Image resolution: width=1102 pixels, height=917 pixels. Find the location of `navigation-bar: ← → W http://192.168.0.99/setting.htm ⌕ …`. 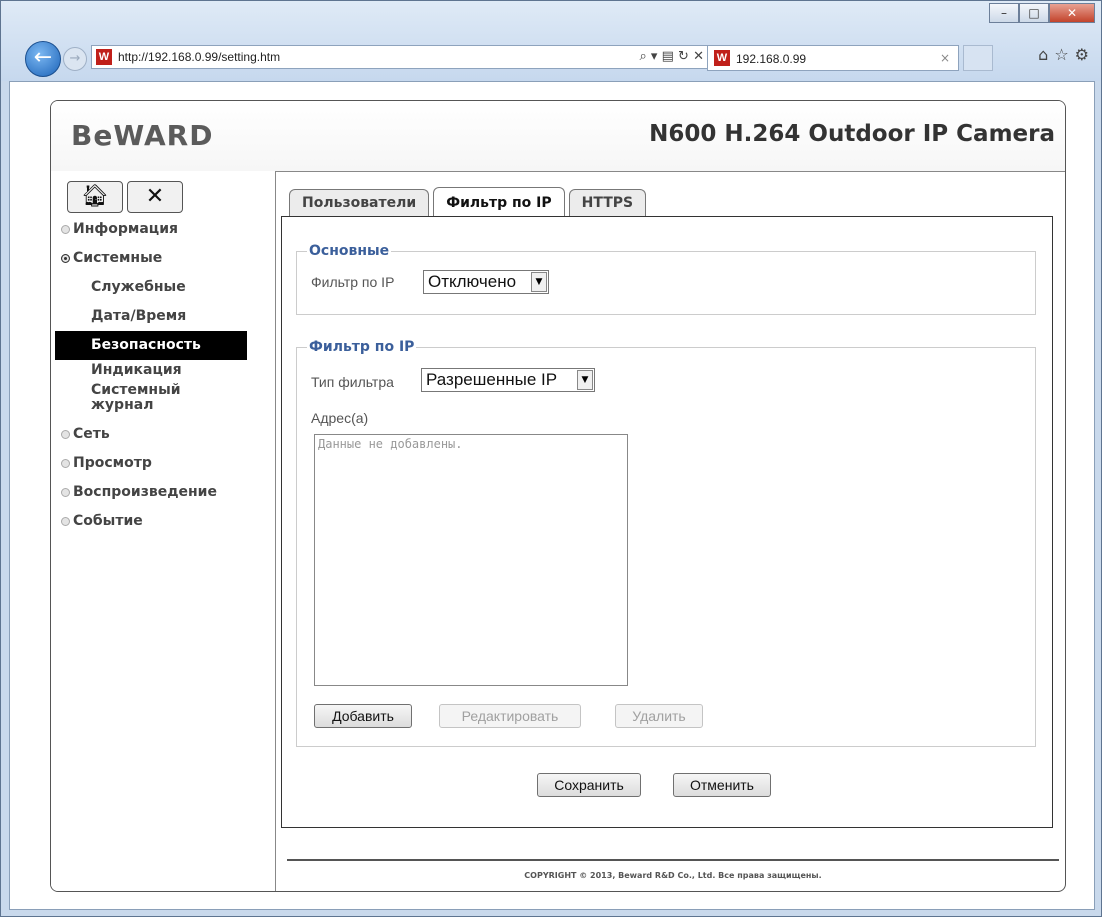

navigation-bar: ← → W http://192.168.0.99/setting.htm ⌕ … is located at coordinates (558, 58).